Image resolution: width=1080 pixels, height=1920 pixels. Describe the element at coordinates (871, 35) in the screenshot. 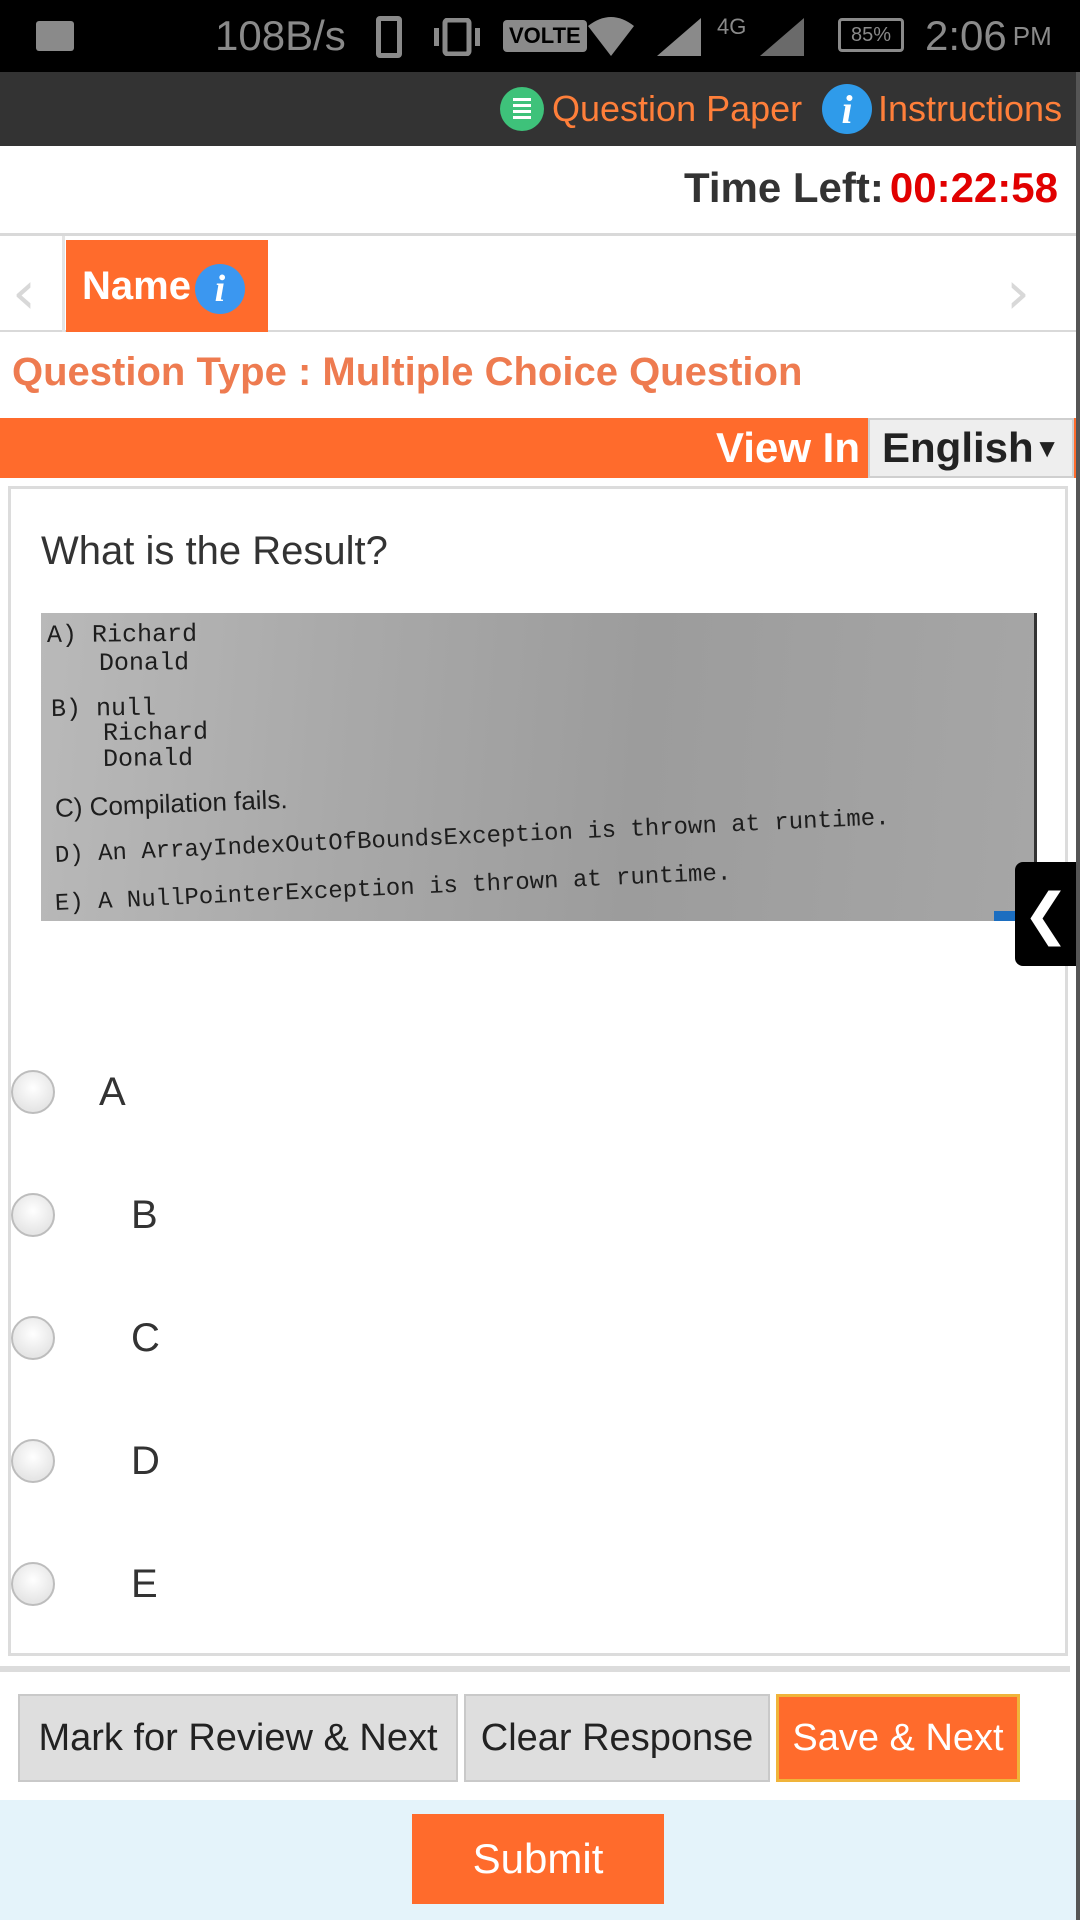

I see `battery-icon: 85%` at that location.